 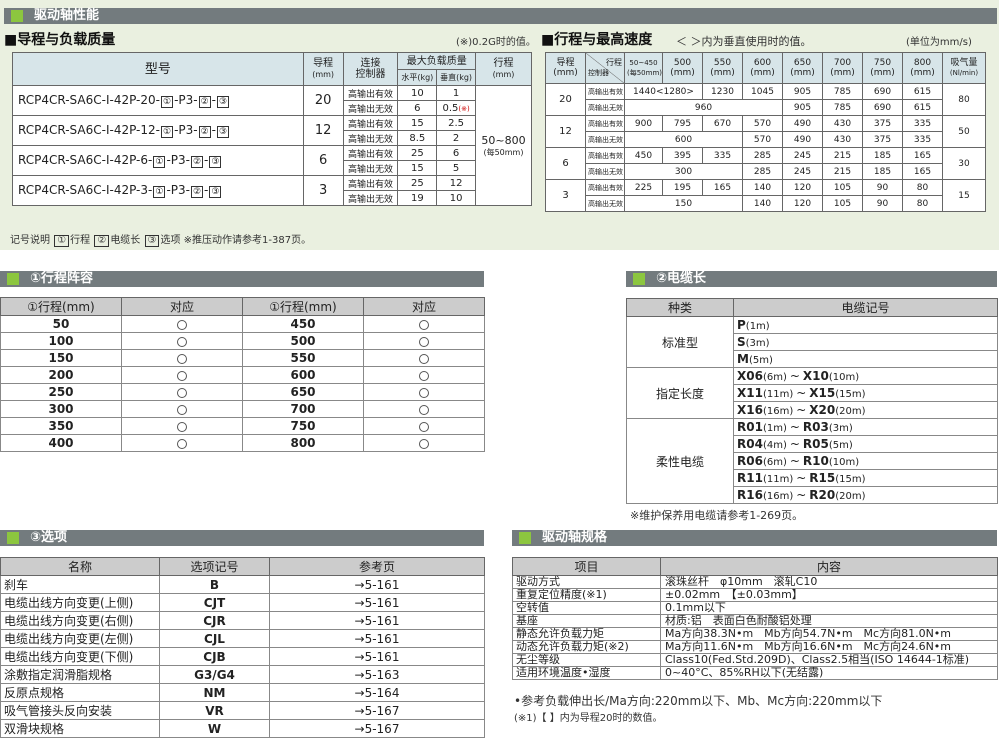 I want to click on spec-row: 基座 材质:铝 表面白色耐酸铝处理, so click(x=755, y=621).